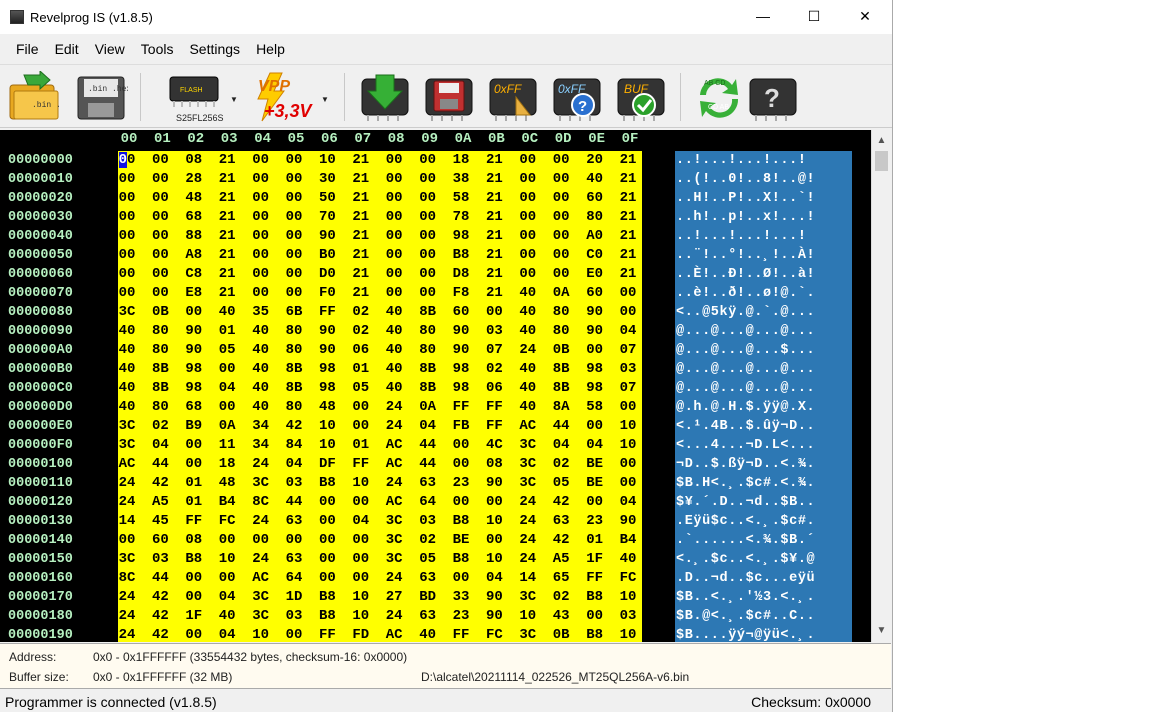 The height and width of the screenshot is (712, 1152). I want to click on hex-byte: F8, so click(461, 293).